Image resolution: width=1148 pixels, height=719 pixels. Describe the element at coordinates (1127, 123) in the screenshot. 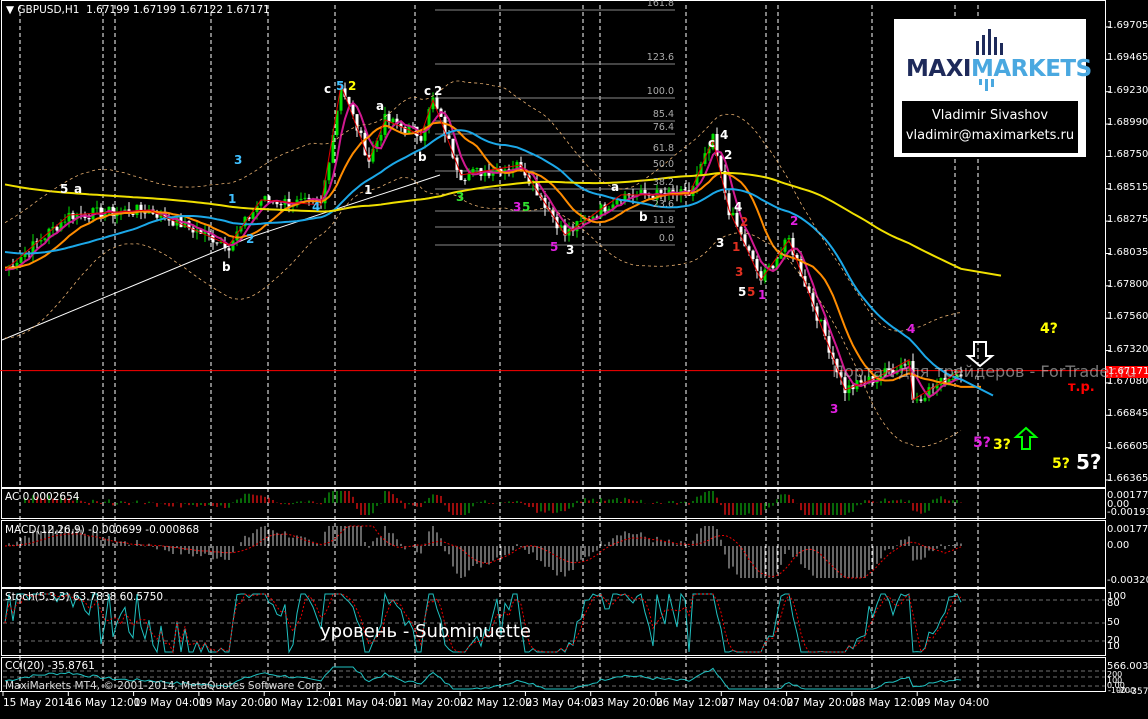

I see `price-tick: 1.68990` at that location.